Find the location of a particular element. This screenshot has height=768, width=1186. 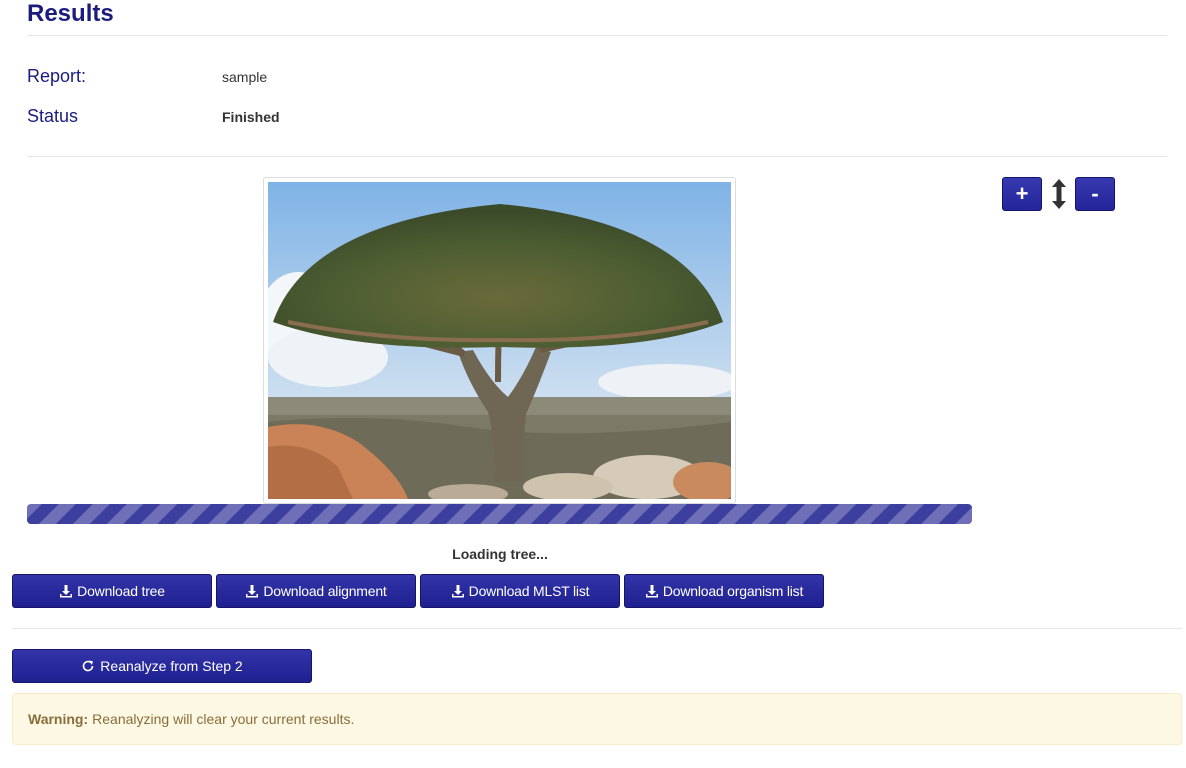

zoom-in-button: + is located at coordinates (1022, 194).